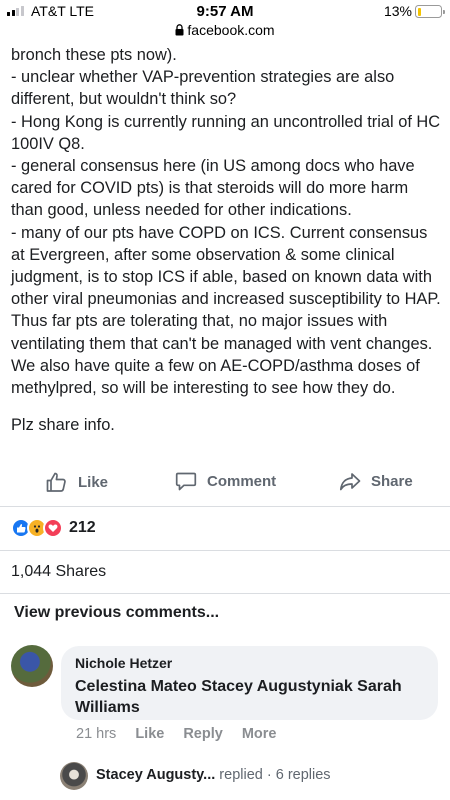 Image resolution: width=450 pixels, height=800 pixels. Describe the element at coordinates (249, 663) in the screenshot. I see `comment-author: Nichole Hetzer` at that location.